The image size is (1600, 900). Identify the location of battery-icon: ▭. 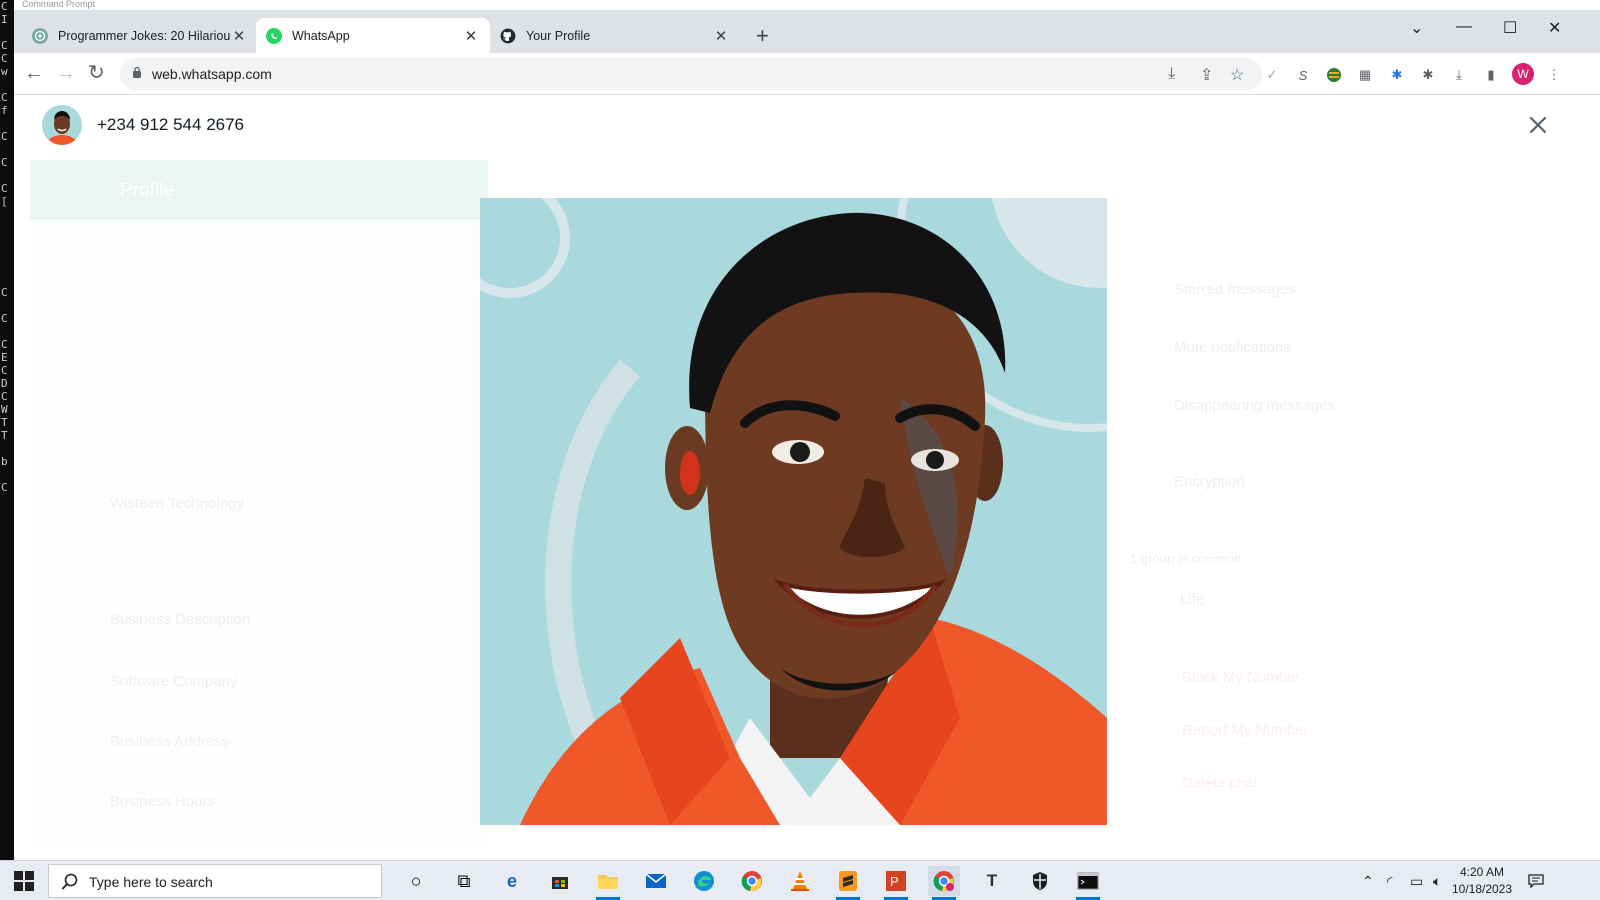
(1416, 881).